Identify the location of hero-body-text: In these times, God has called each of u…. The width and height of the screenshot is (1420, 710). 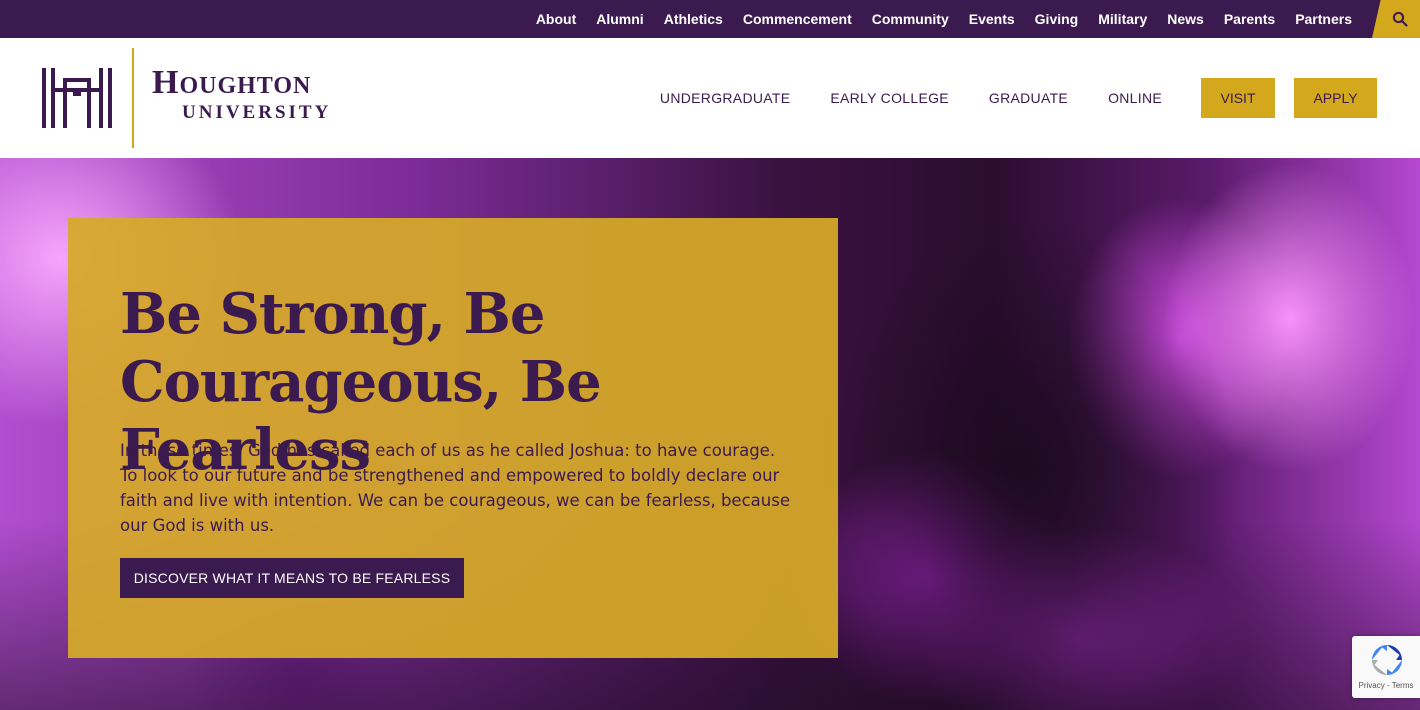
(455, 488).